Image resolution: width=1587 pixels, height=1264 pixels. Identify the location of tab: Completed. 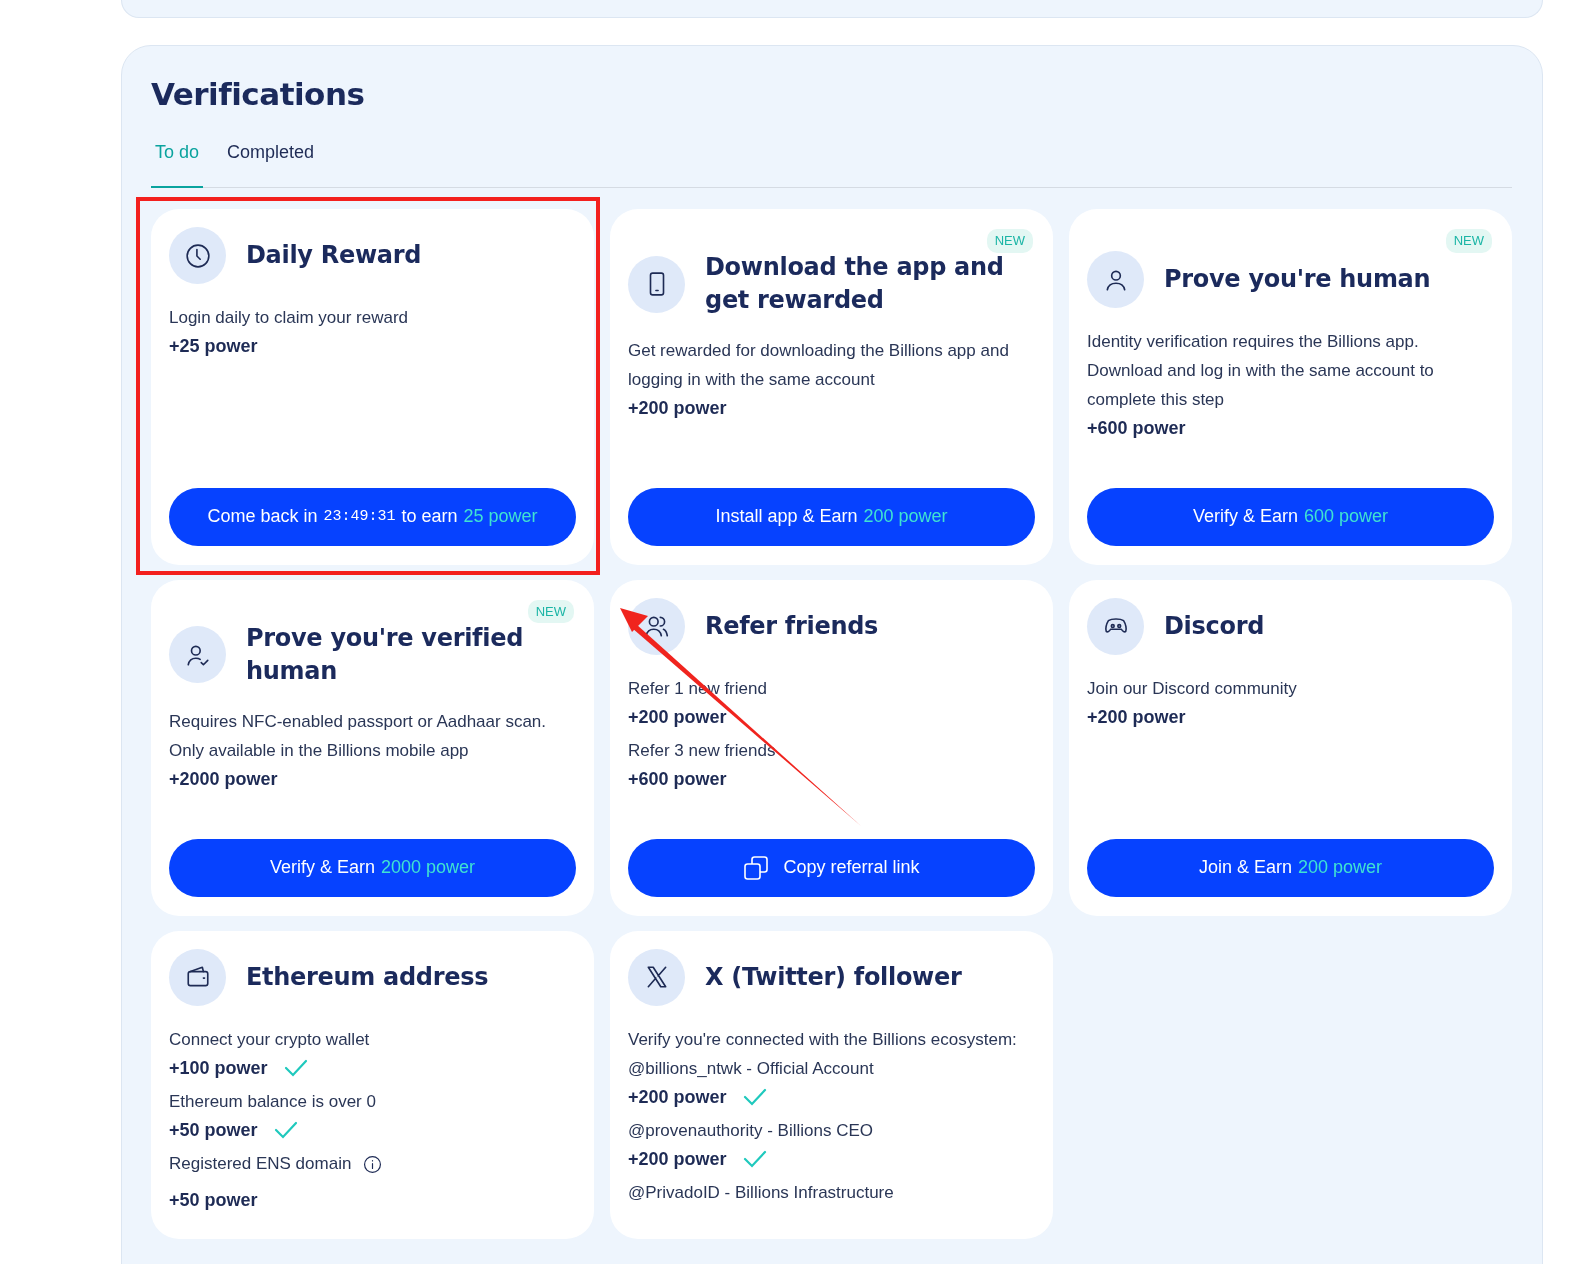
(271, 164).